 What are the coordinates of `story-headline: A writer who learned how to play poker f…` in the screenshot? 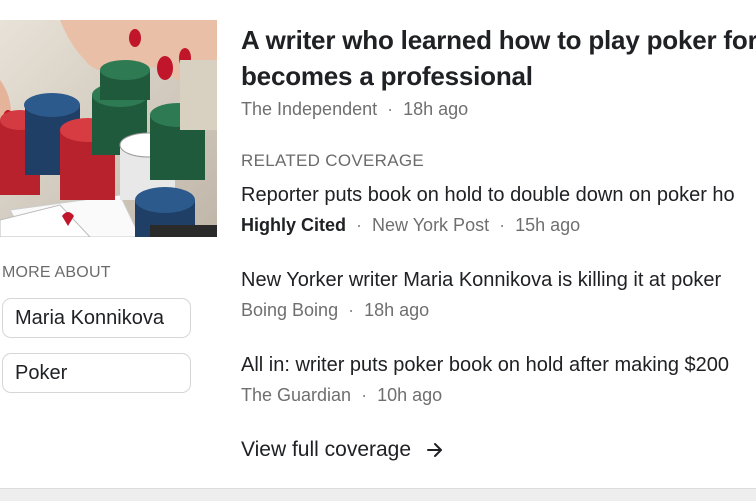 It's located at (498, 58).